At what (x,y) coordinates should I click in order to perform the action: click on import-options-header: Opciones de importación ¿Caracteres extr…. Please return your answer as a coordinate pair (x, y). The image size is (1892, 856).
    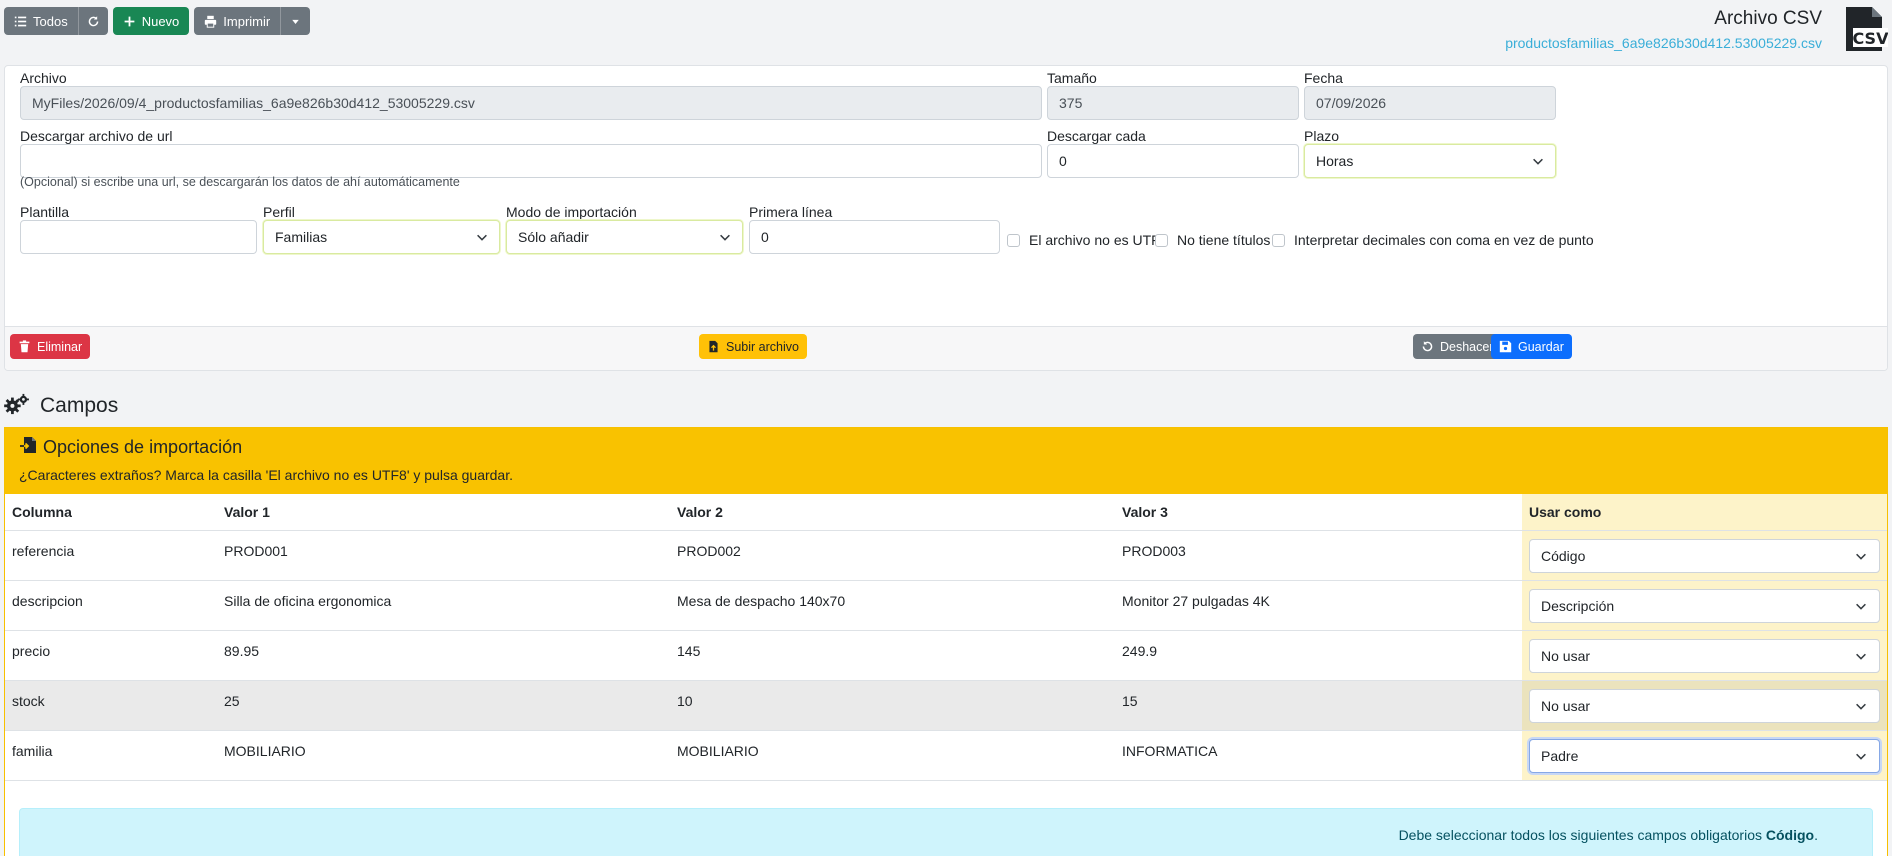
    Looking at the image, I should click on (946, 461).